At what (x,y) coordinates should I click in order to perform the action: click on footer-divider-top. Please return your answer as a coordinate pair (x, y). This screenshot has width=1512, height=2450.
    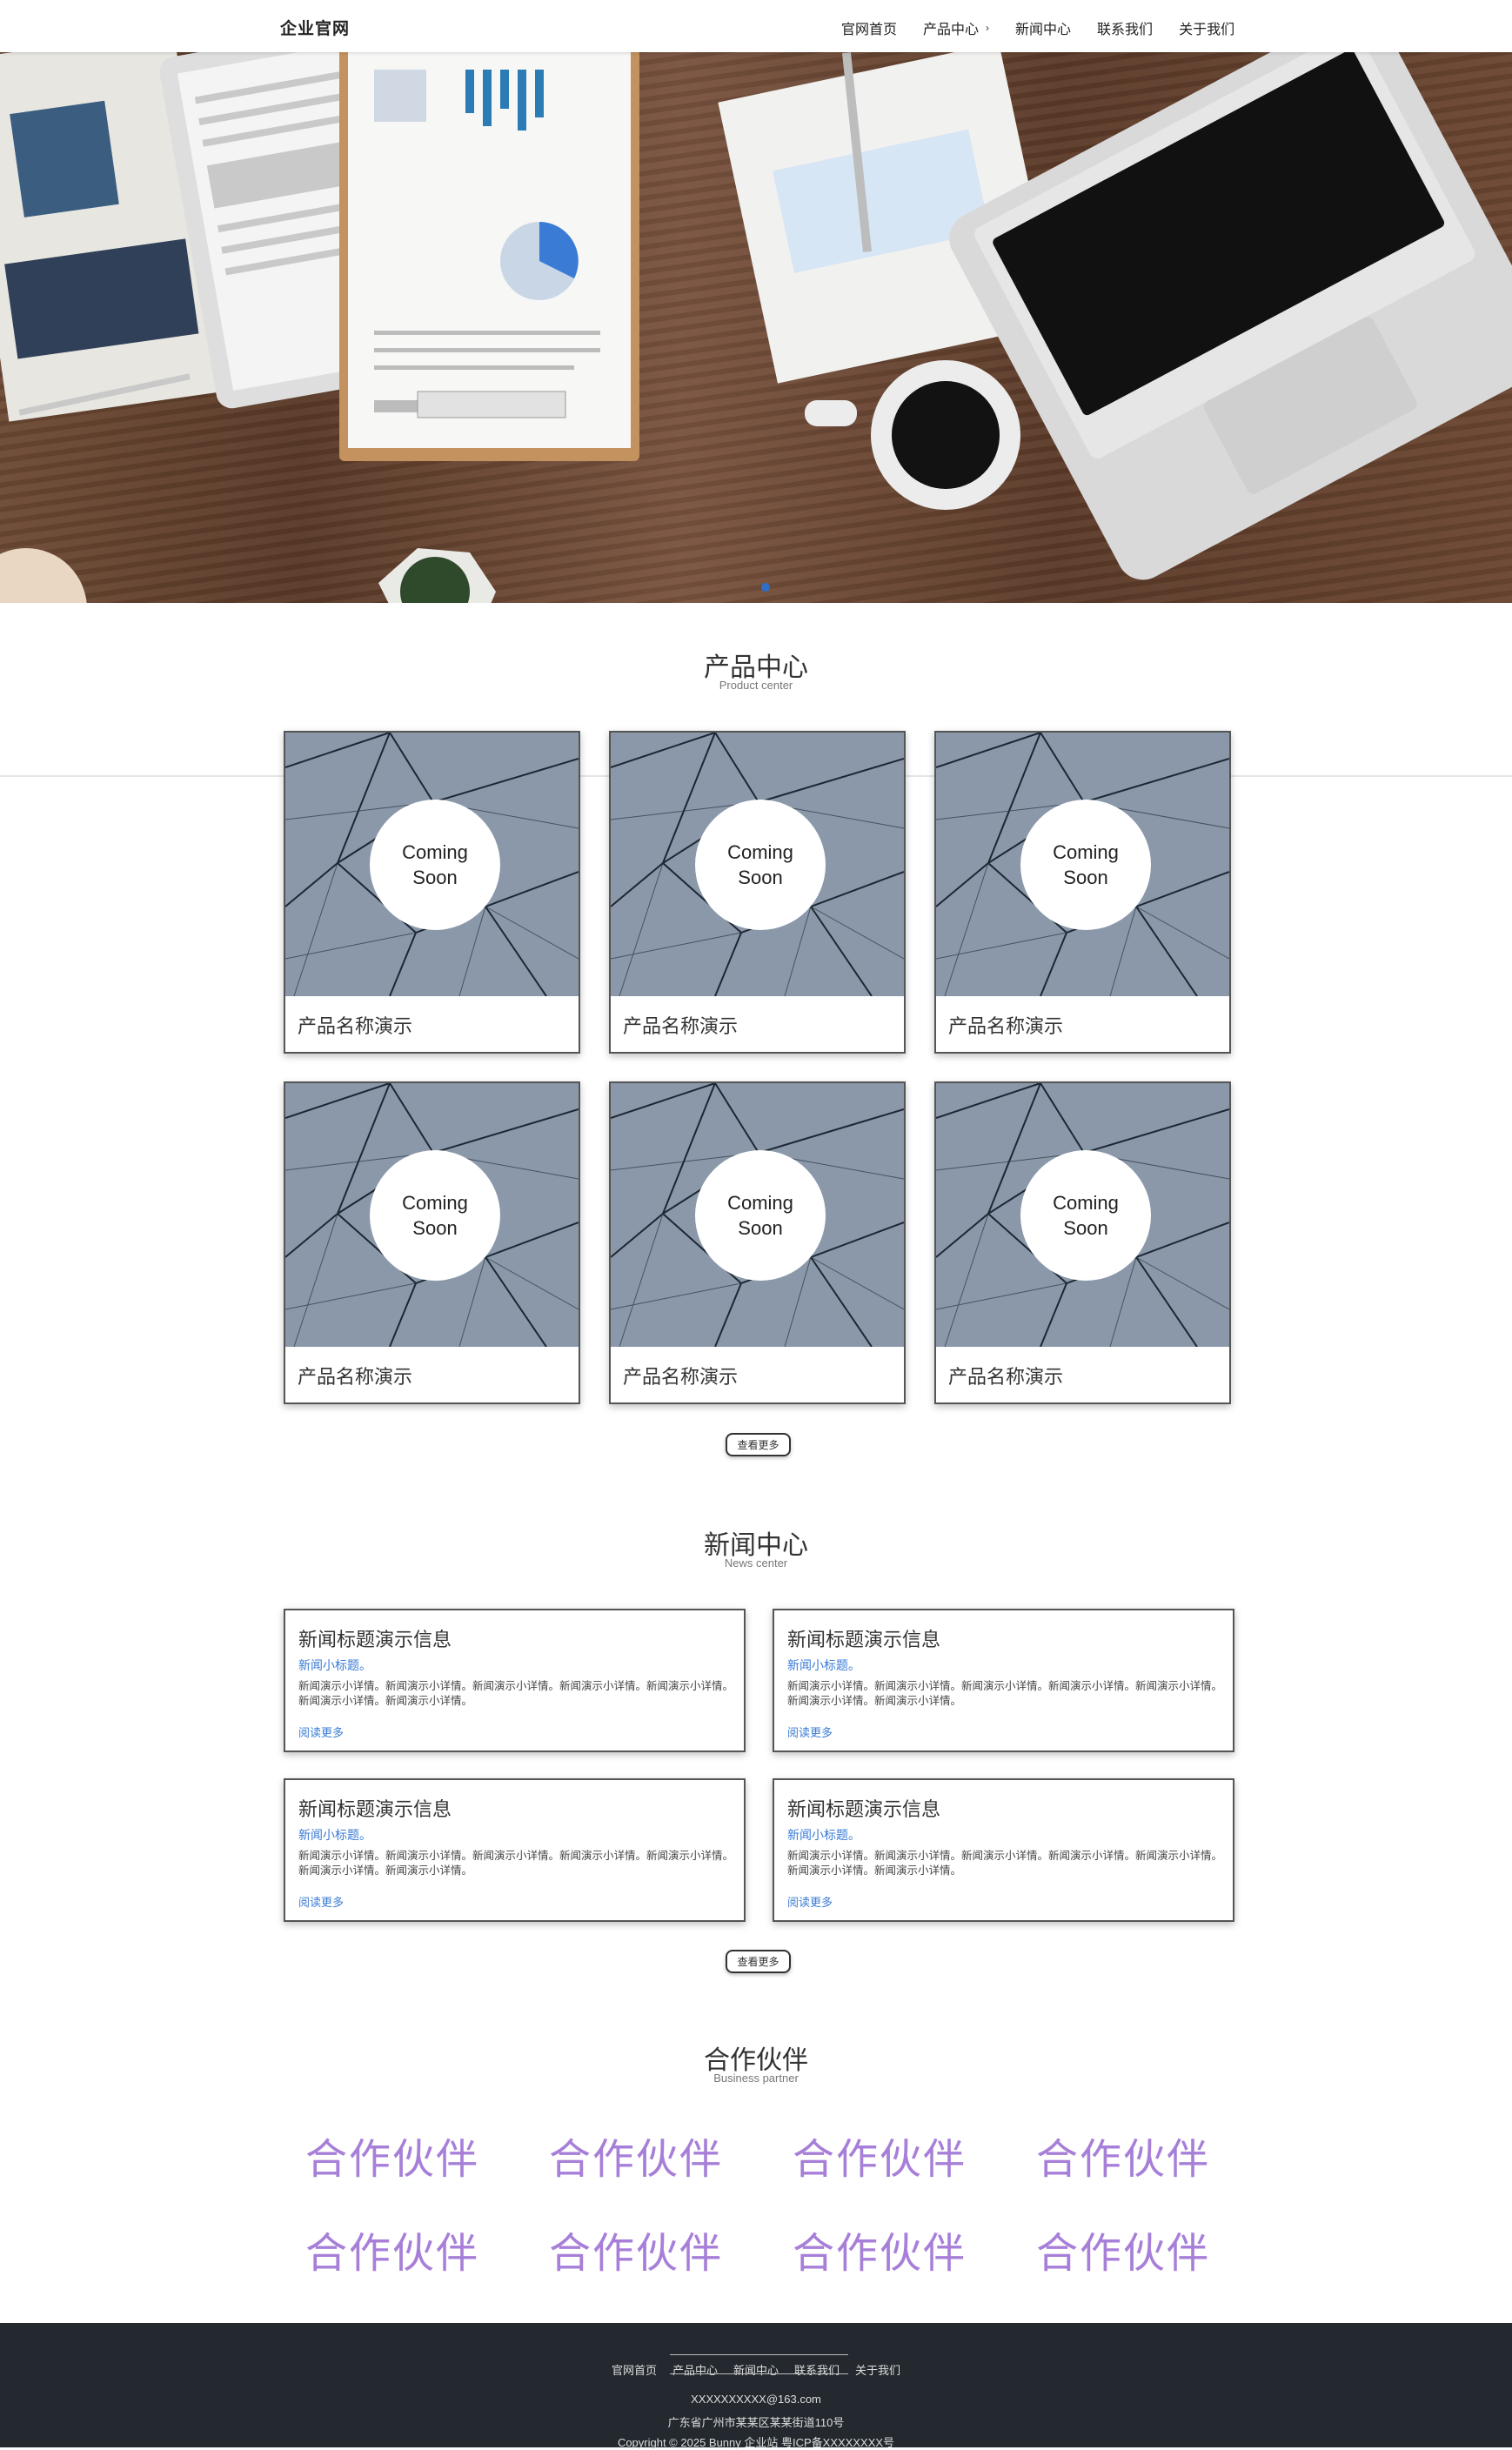
    Looking at the image, I should click on (759, 2354).